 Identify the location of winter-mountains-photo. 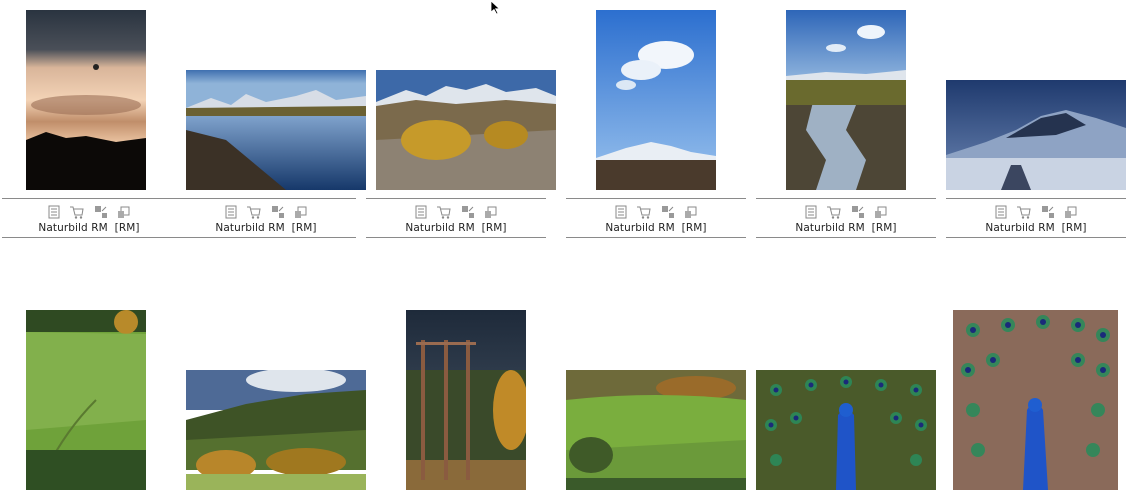
(1036, 135).